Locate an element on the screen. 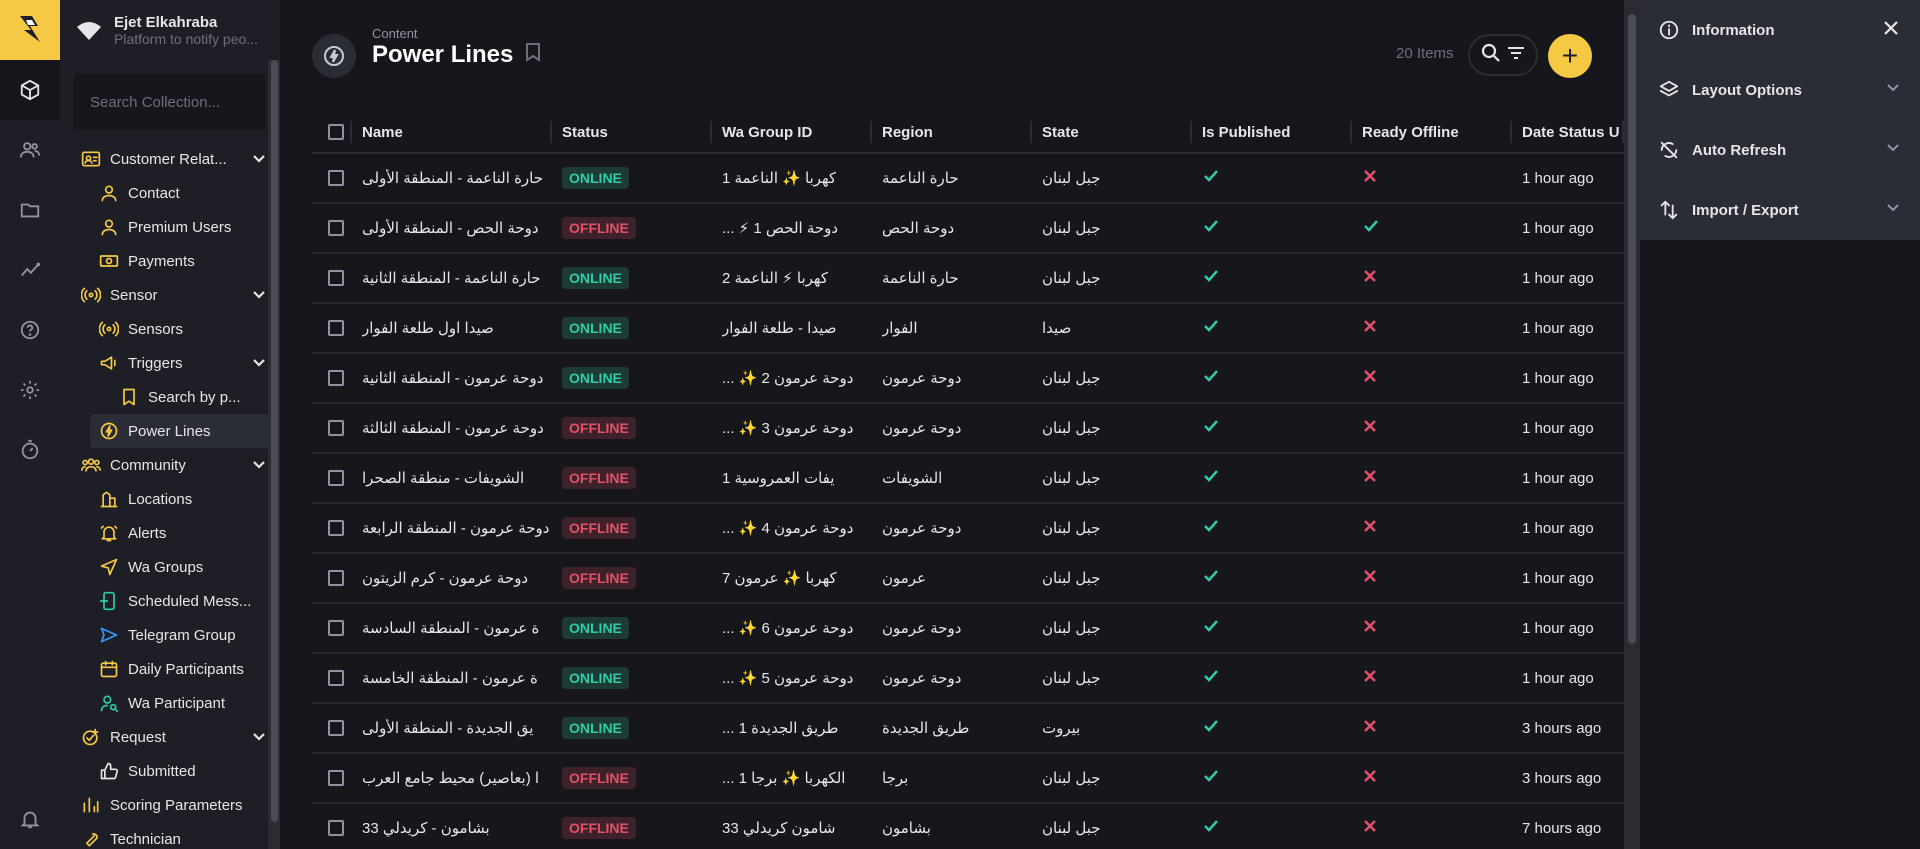 This screenshot has height=849, width=1920. main-scrollbar-thumb is located at coordinates (1632, 329).